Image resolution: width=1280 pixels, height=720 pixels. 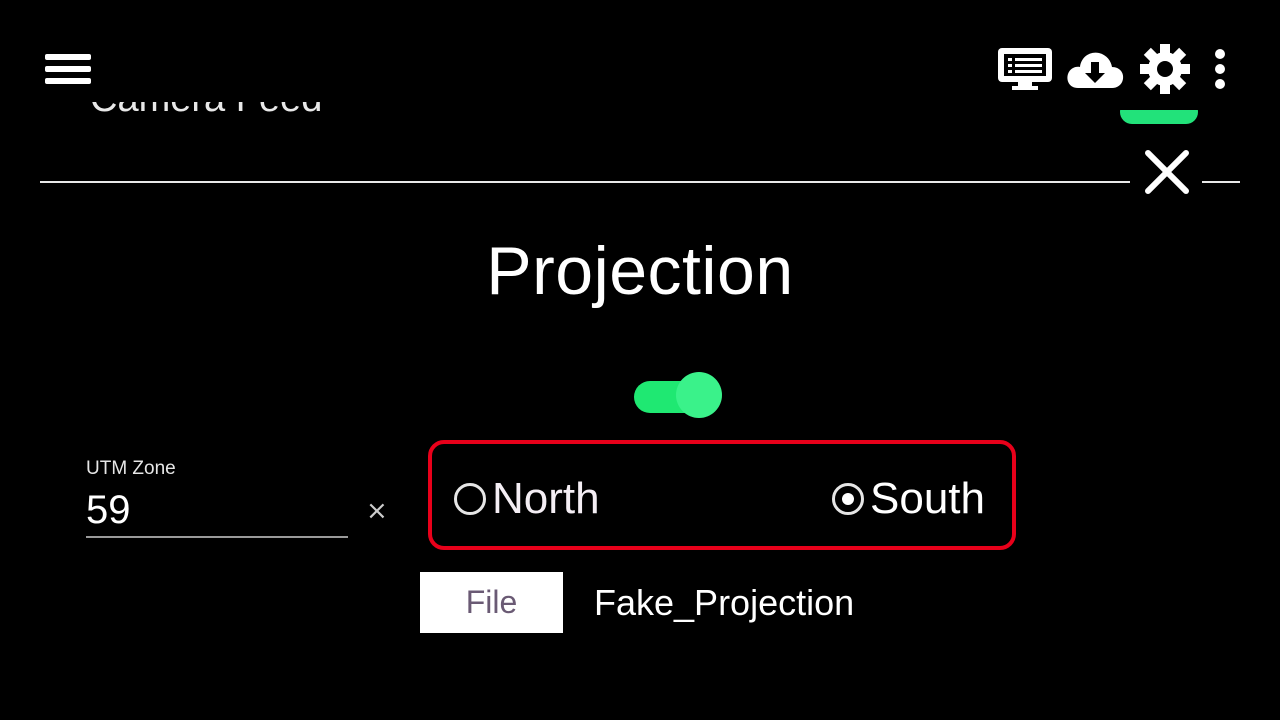 I want to click on radio-north: North, so click(x=527, y=499).